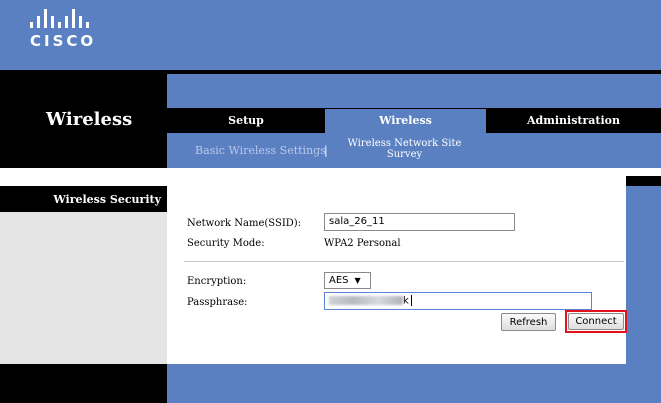 The image size is (661, 403). What do you see at coordinates (63, 41) in the screenshot?
I see `cisco-wordmark: CISCO` at bounding box center [63, 41].